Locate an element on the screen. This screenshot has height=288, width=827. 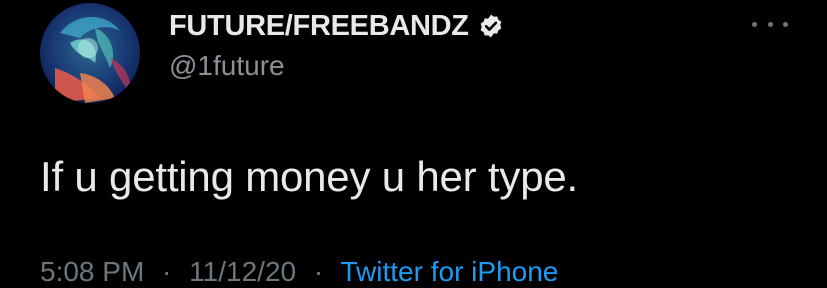
tweet-source-link: Twitter for iPhone is located at coordinates (449, 271).